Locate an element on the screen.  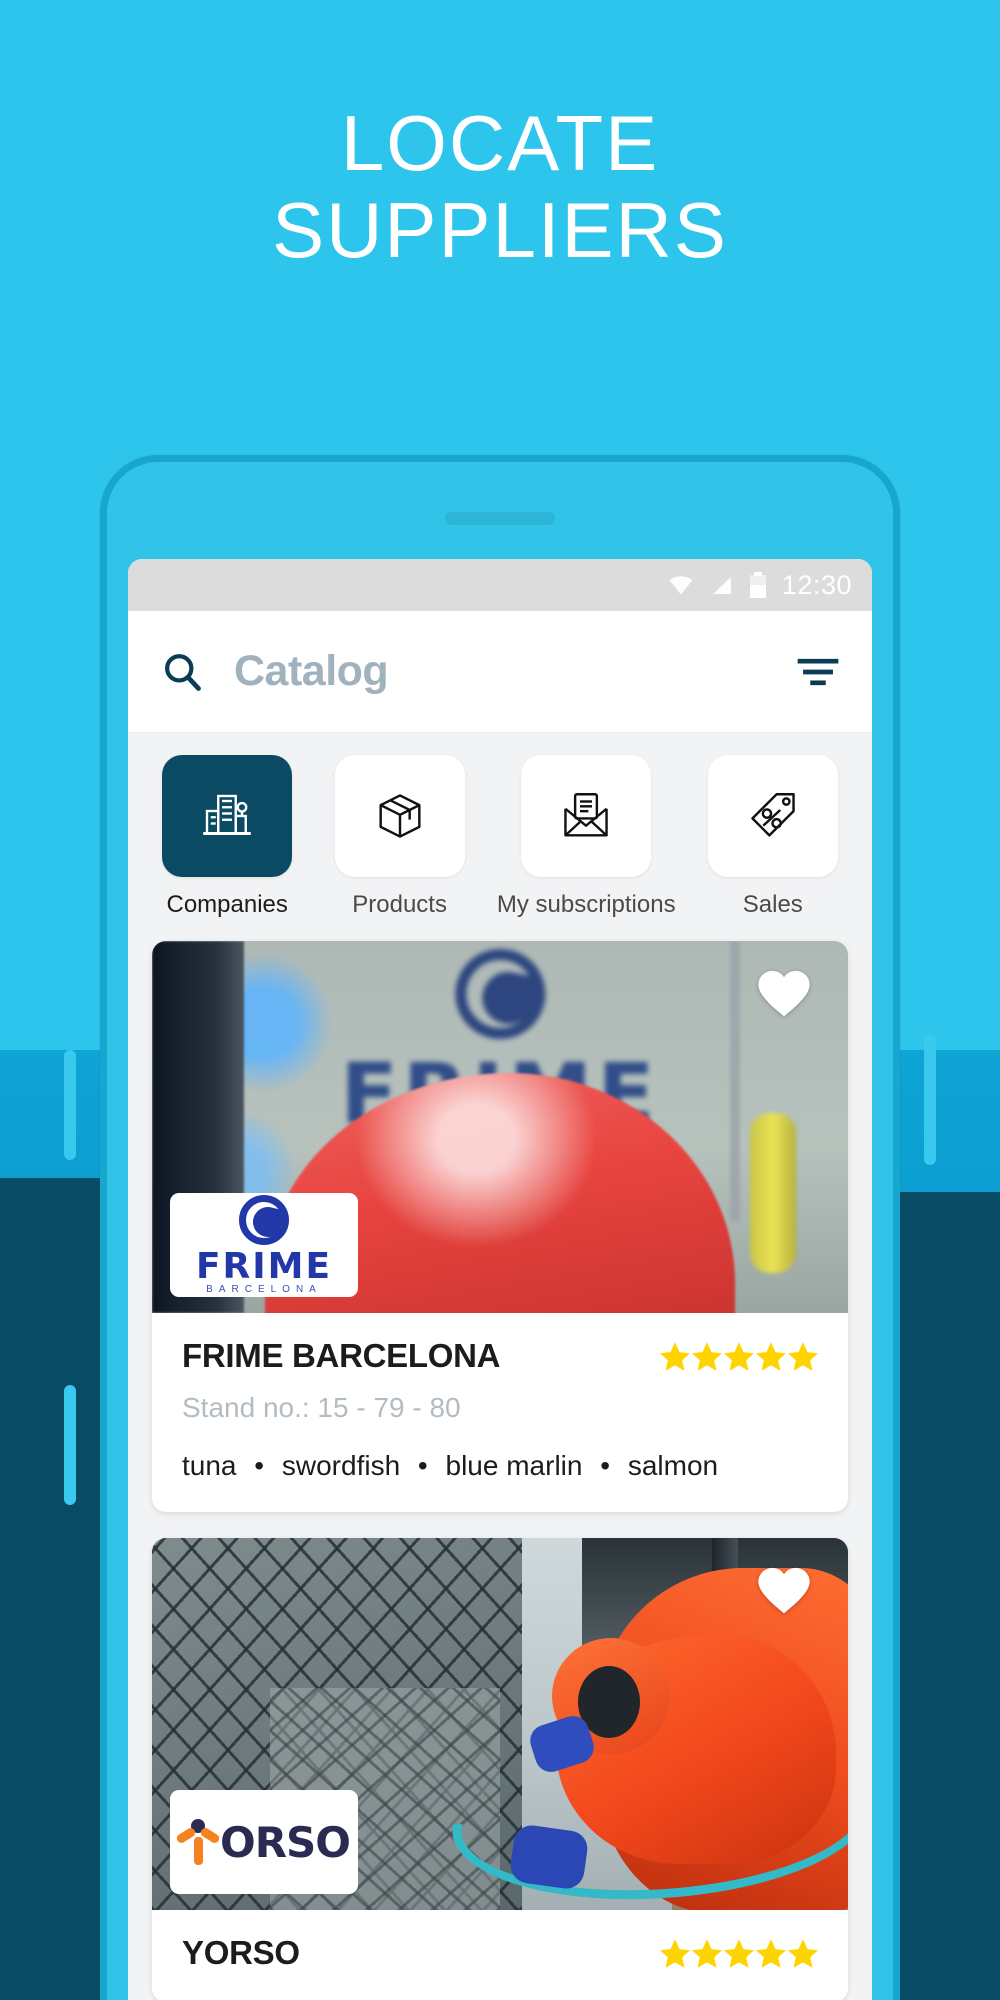
price-tag-icon is located at coordinates (773, 815).